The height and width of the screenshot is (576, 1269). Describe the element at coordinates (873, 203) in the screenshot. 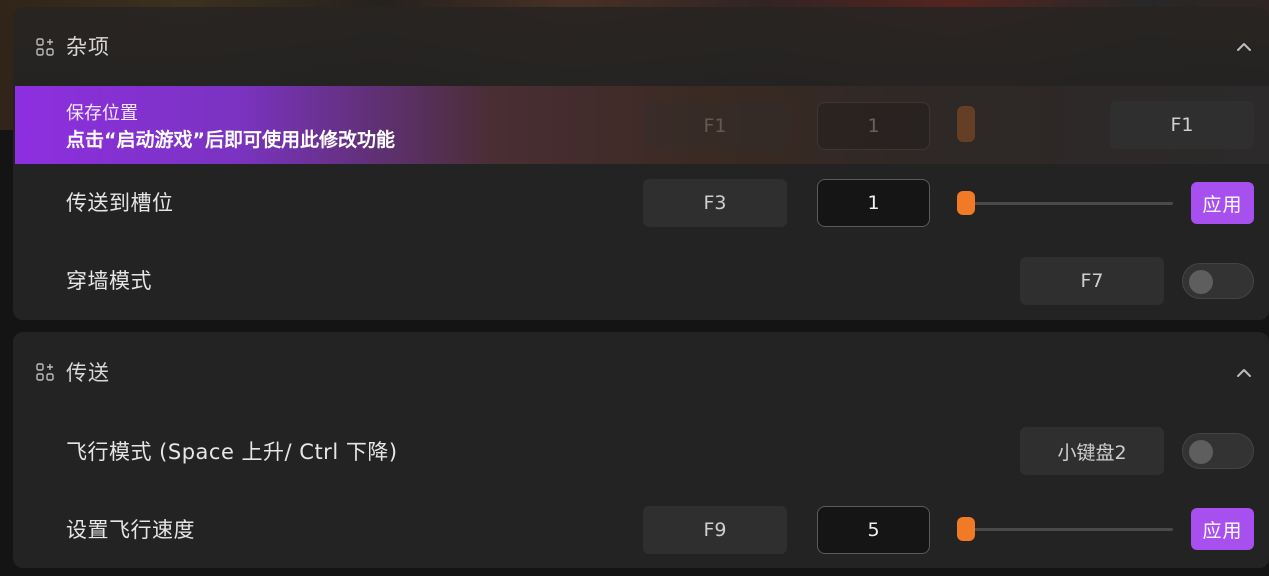

I see `teleport-slot-value-input: 1` at that location.